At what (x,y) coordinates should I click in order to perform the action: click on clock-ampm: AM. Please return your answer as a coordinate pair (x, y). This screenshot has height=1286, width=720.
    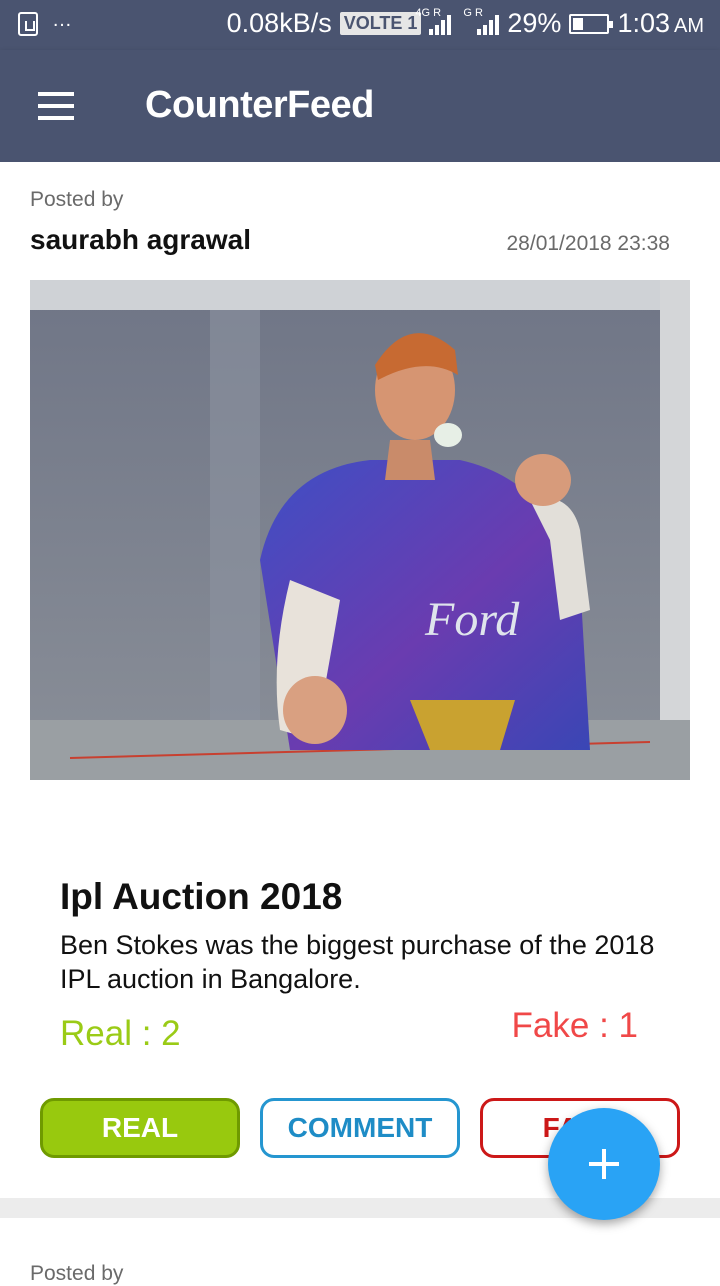
    Looking at the image, I should click on (689, 26).